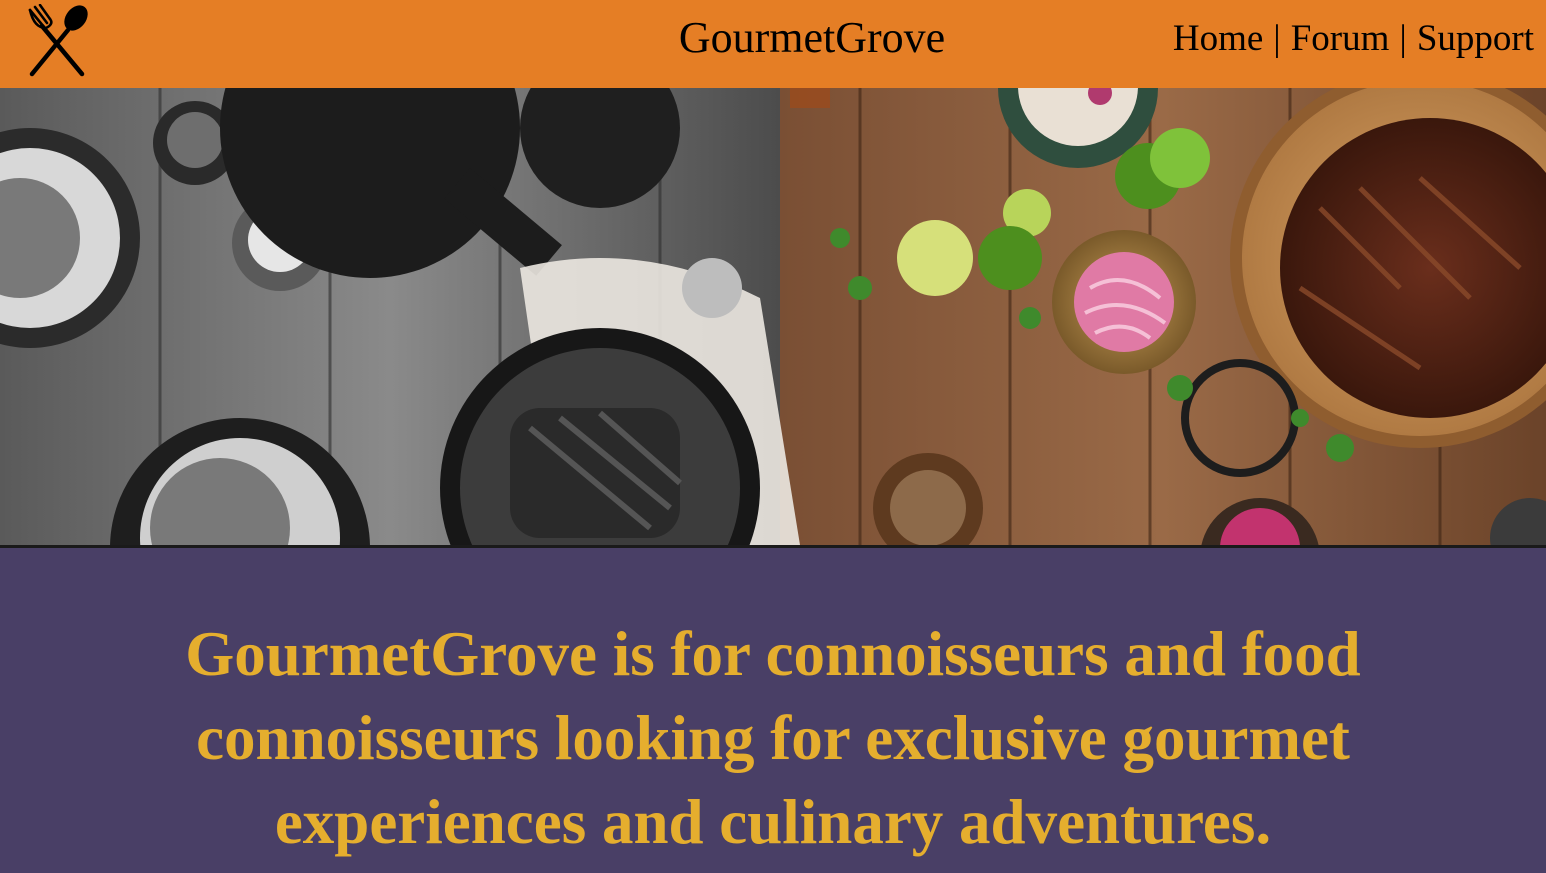  What do you see at coordinates (1218, 38) in the screenshot?
I see `nav-link-home: Home` at bounding box center [1218, 38].